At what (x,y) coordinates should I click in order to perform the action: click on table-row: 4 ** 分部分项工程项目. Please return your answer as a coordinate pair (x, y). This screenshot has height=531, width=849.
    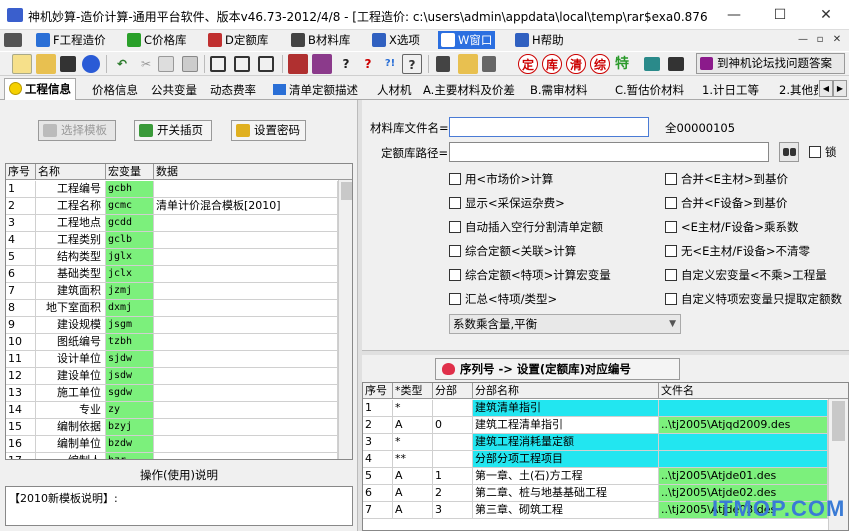
    Looking at the image, I should click on (595, 459).